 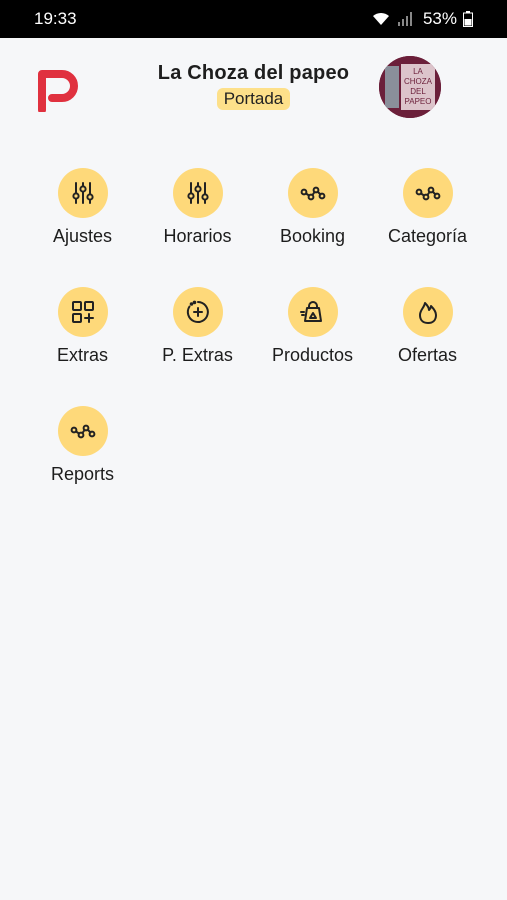 I want to click on menu-label: Ofertas, so click(x=427, y=355).